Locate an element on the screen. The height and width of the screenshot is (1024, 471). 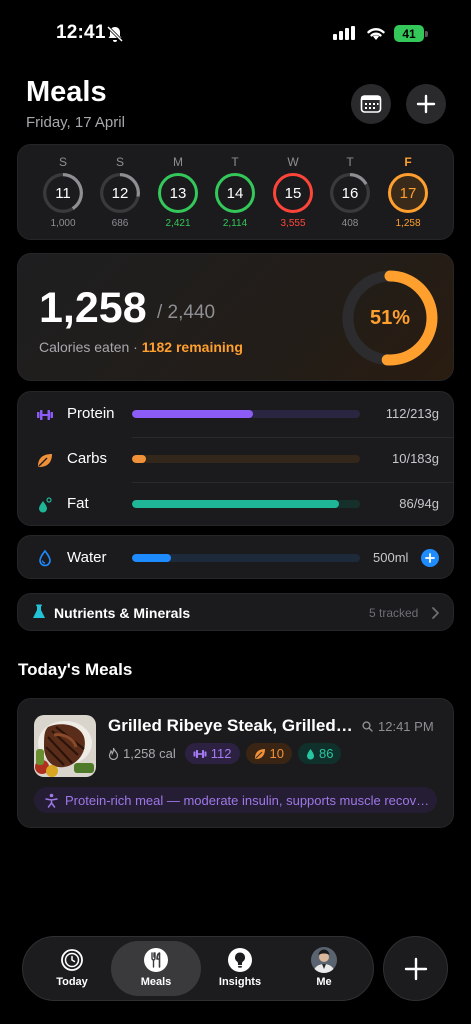
day-calories: 3,555 is located at coordinates (293, 223).